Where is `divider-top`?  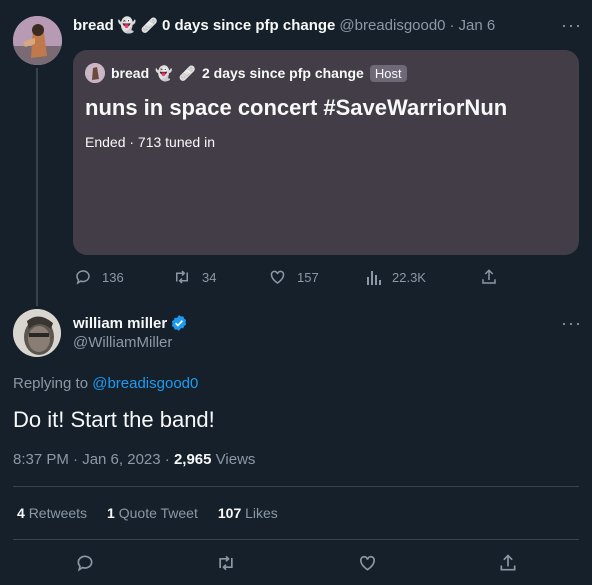
divider-top is located at coordinates (296, 486).